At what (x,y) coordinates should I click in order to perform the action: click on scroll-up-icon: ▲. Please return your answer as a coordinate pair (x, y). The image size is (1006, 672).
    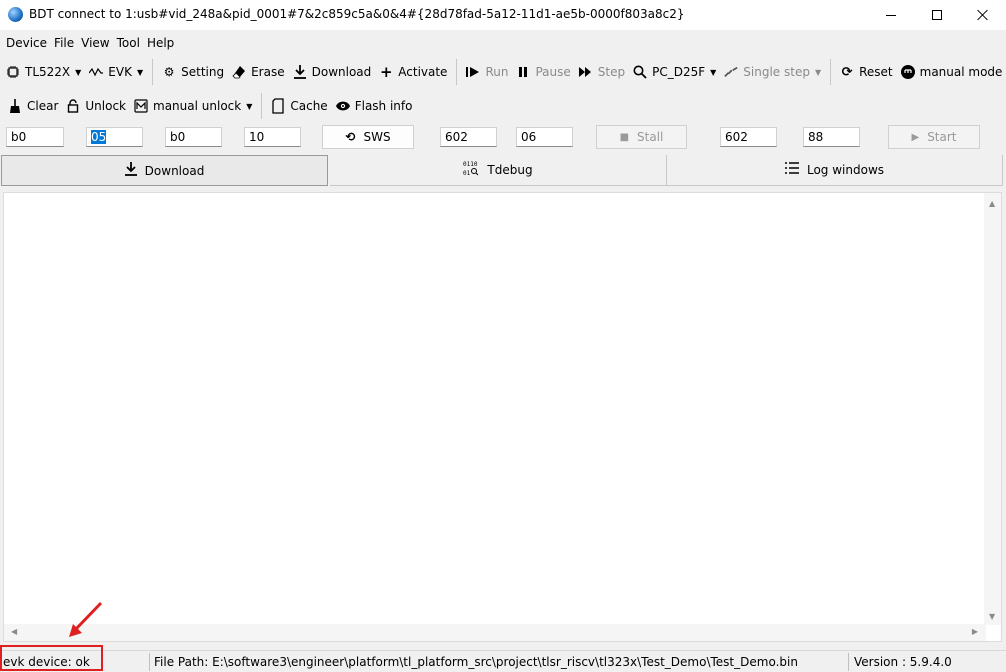
    Looking at the image, I should click on (992, 203).